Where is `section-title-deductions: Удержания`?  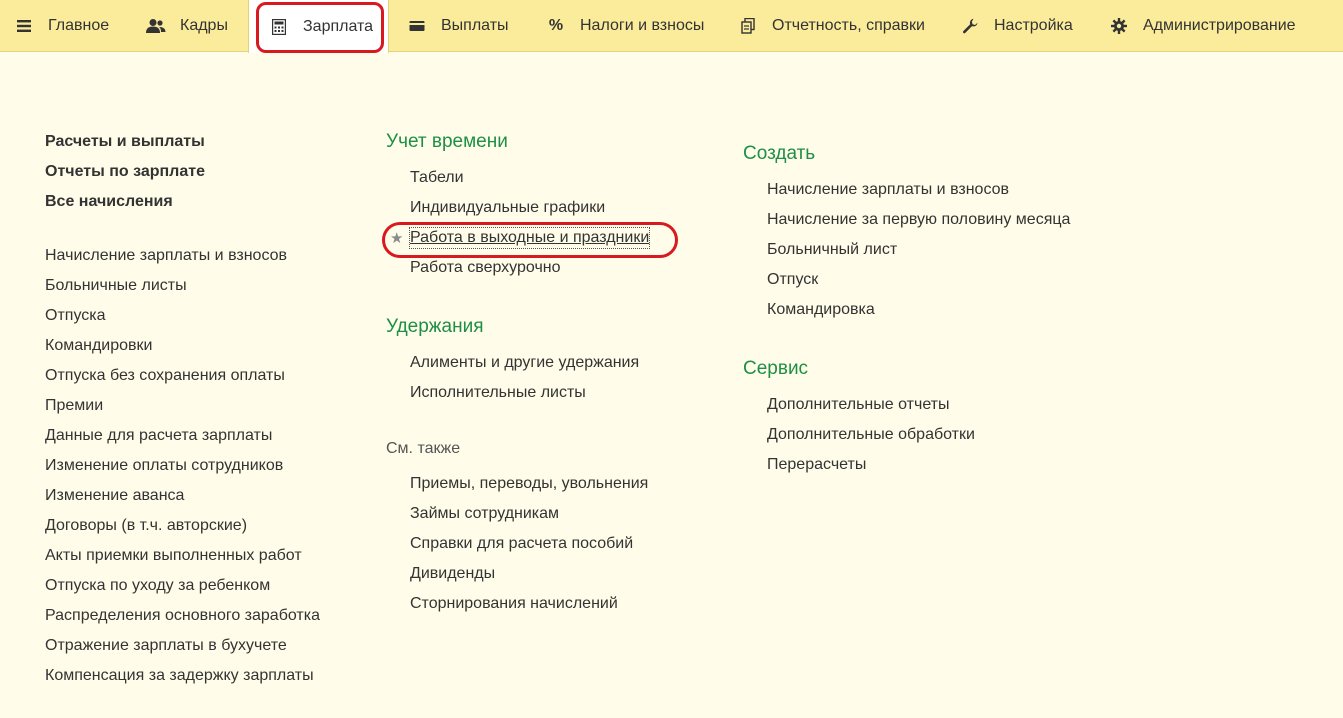
section-title-deductions: Удержания is located at coordinates (435, 326).